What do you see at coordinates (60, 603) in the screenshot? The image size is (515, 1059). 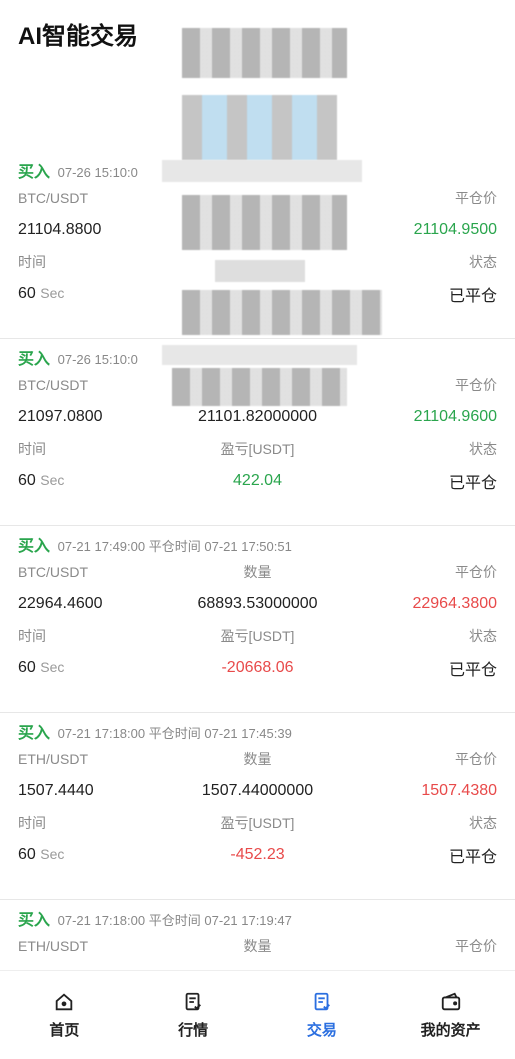 I see `open-price: 22964.4600` at bounding box center [60, 603].